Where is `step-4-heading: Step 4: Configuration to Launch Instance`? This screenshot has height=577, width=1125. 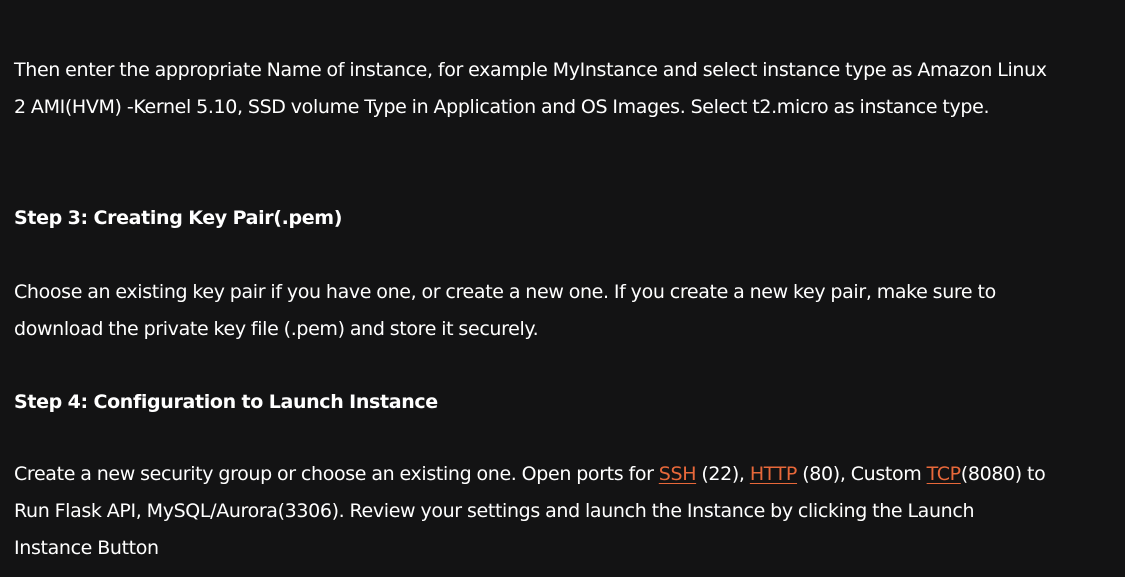 step-4-heading: Step 4: Configuration to Launch Instance is located at coordinates (226, 402).